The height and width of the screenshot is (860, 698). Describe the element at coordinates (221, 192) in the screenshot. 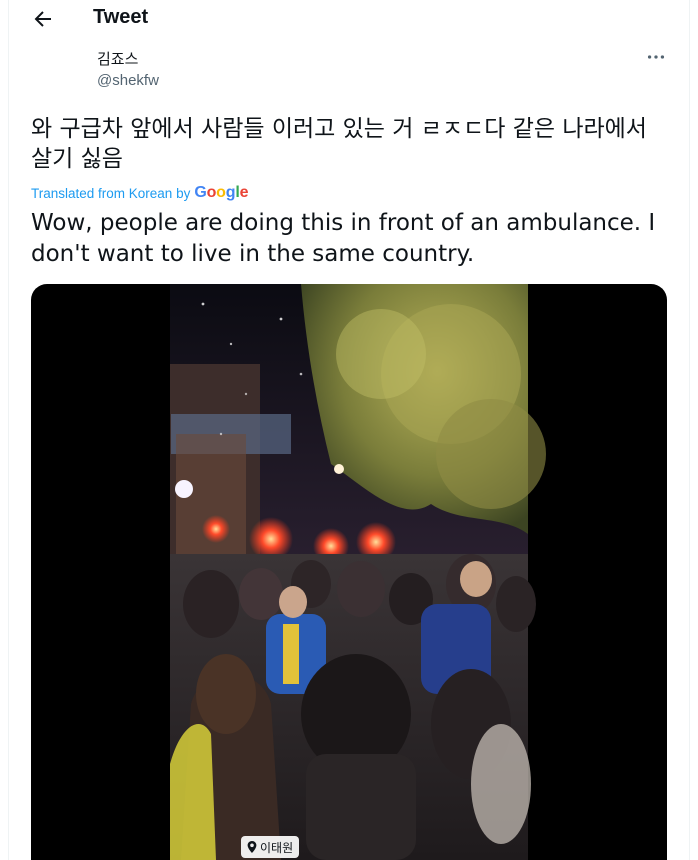

I see `google-logo: Google` at that location.